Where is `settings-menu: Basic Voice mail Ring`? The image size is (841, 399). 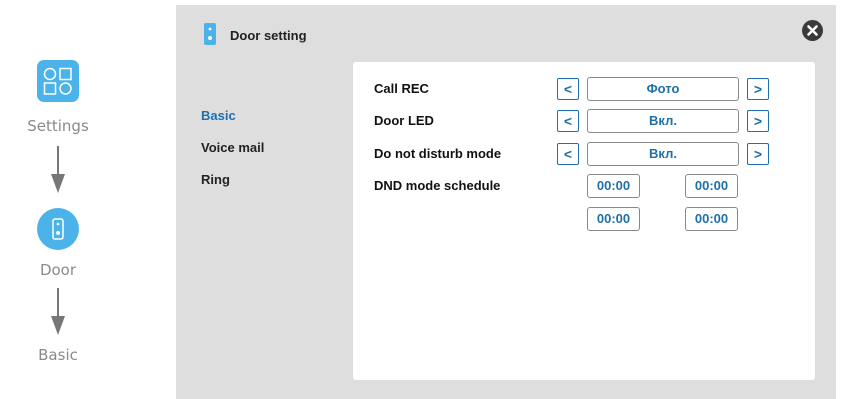 settings-menu: Basic Voice mail Ring is located at coordinates (232, 156).